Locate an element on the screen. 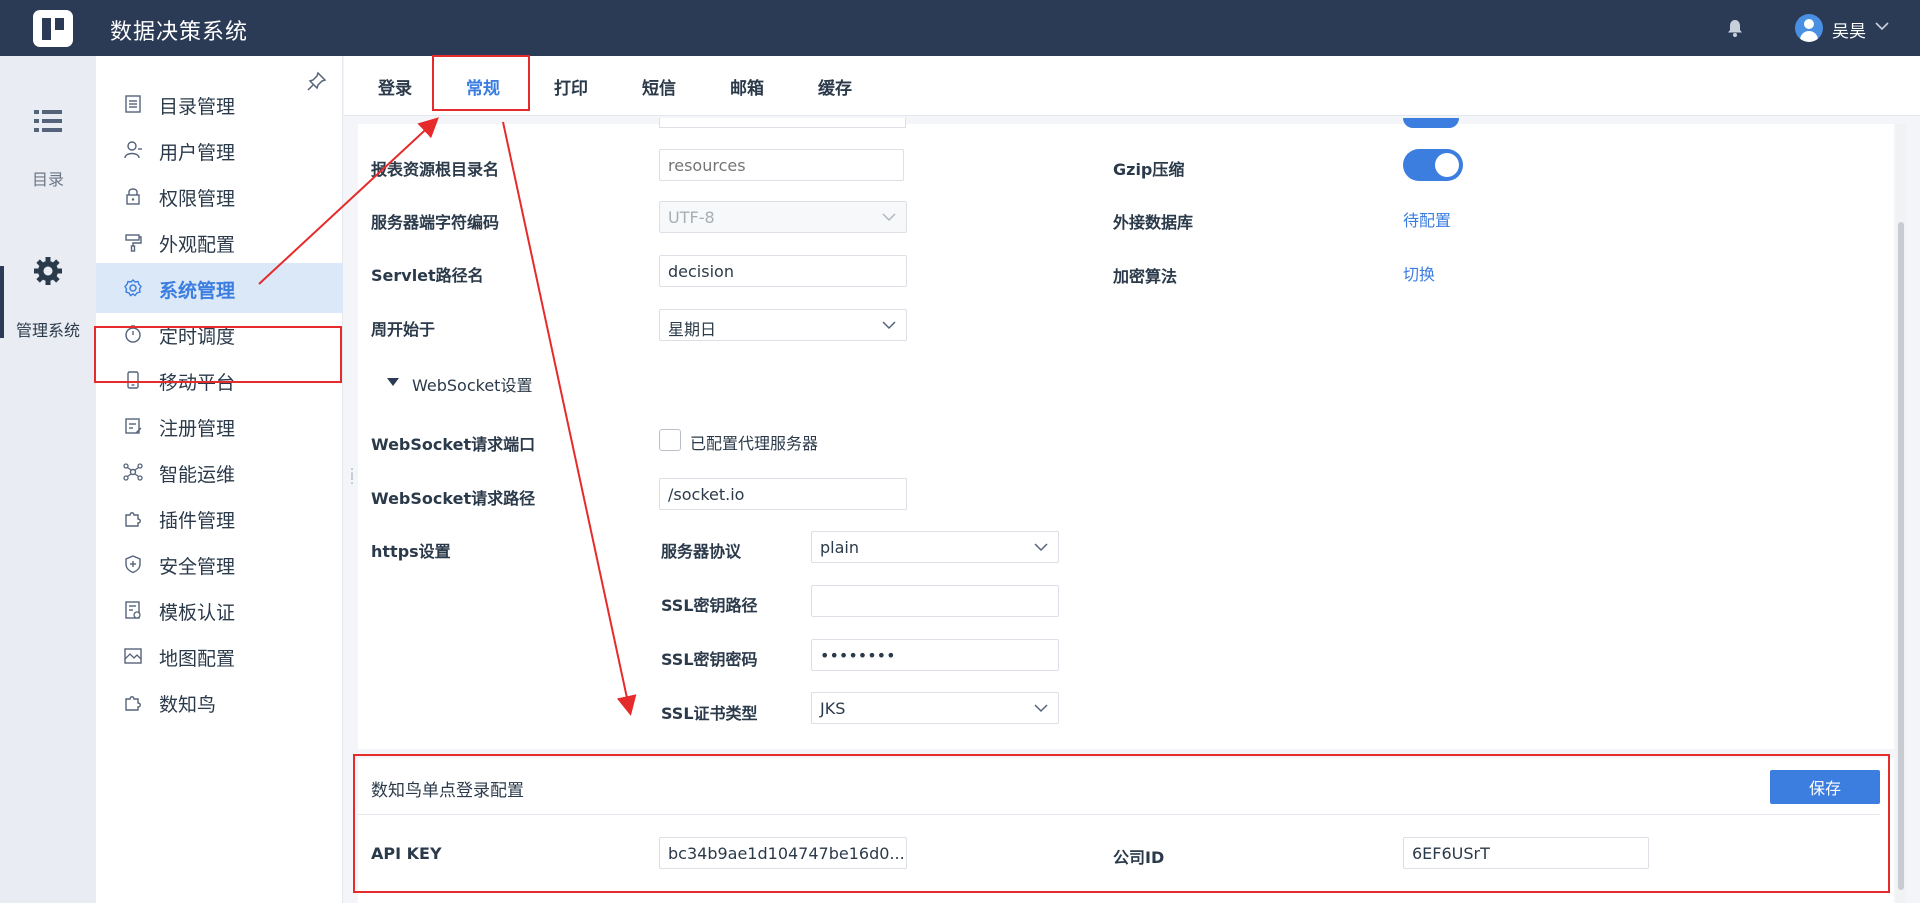 The height and width of the screenshot is (903, 1920). sidebar-item-label: 模板认证 is located at coordinates (197, 613).